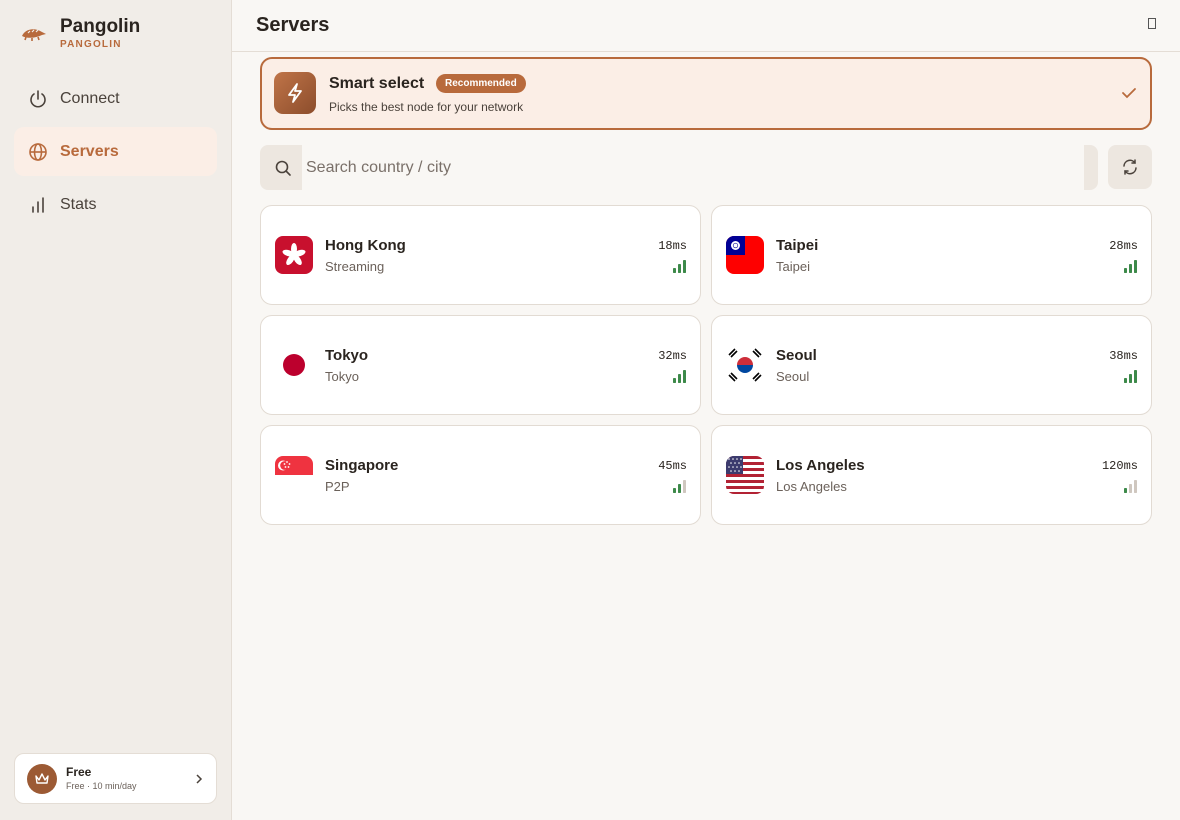  I want to click on server-card-seoul: Seoul Seoul 38ms, so click(931, 365).